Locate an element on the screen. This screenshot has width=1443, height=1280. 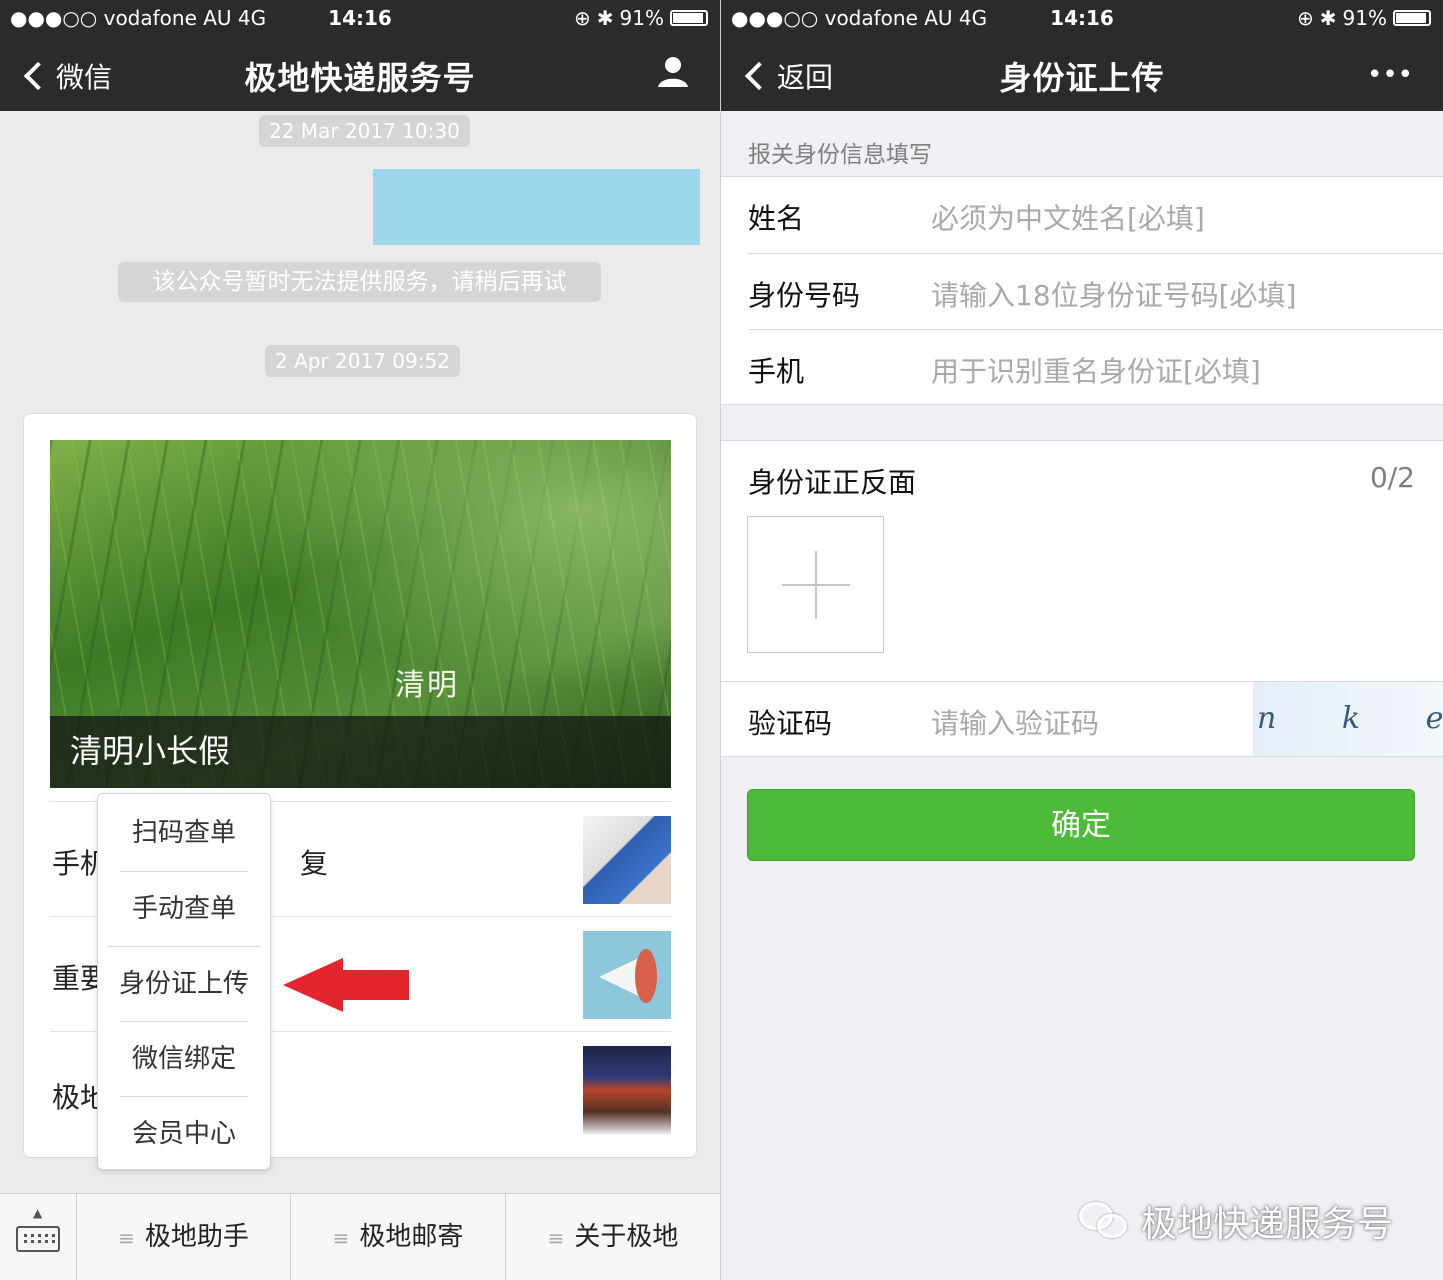
article-hero: 清明 清明小长假 is located at coordinates (360, 614).